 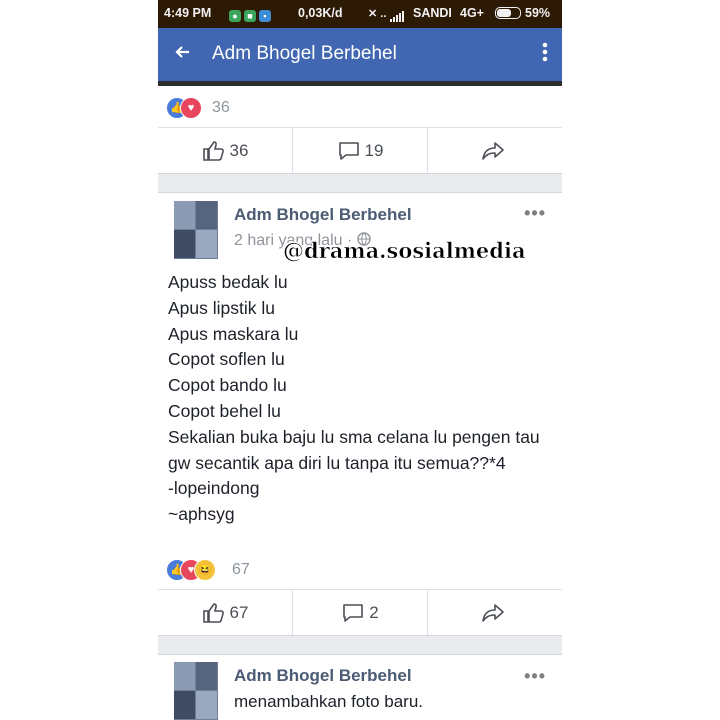 I want to click on action-bar: 36 19, so click(x=360, y=150).